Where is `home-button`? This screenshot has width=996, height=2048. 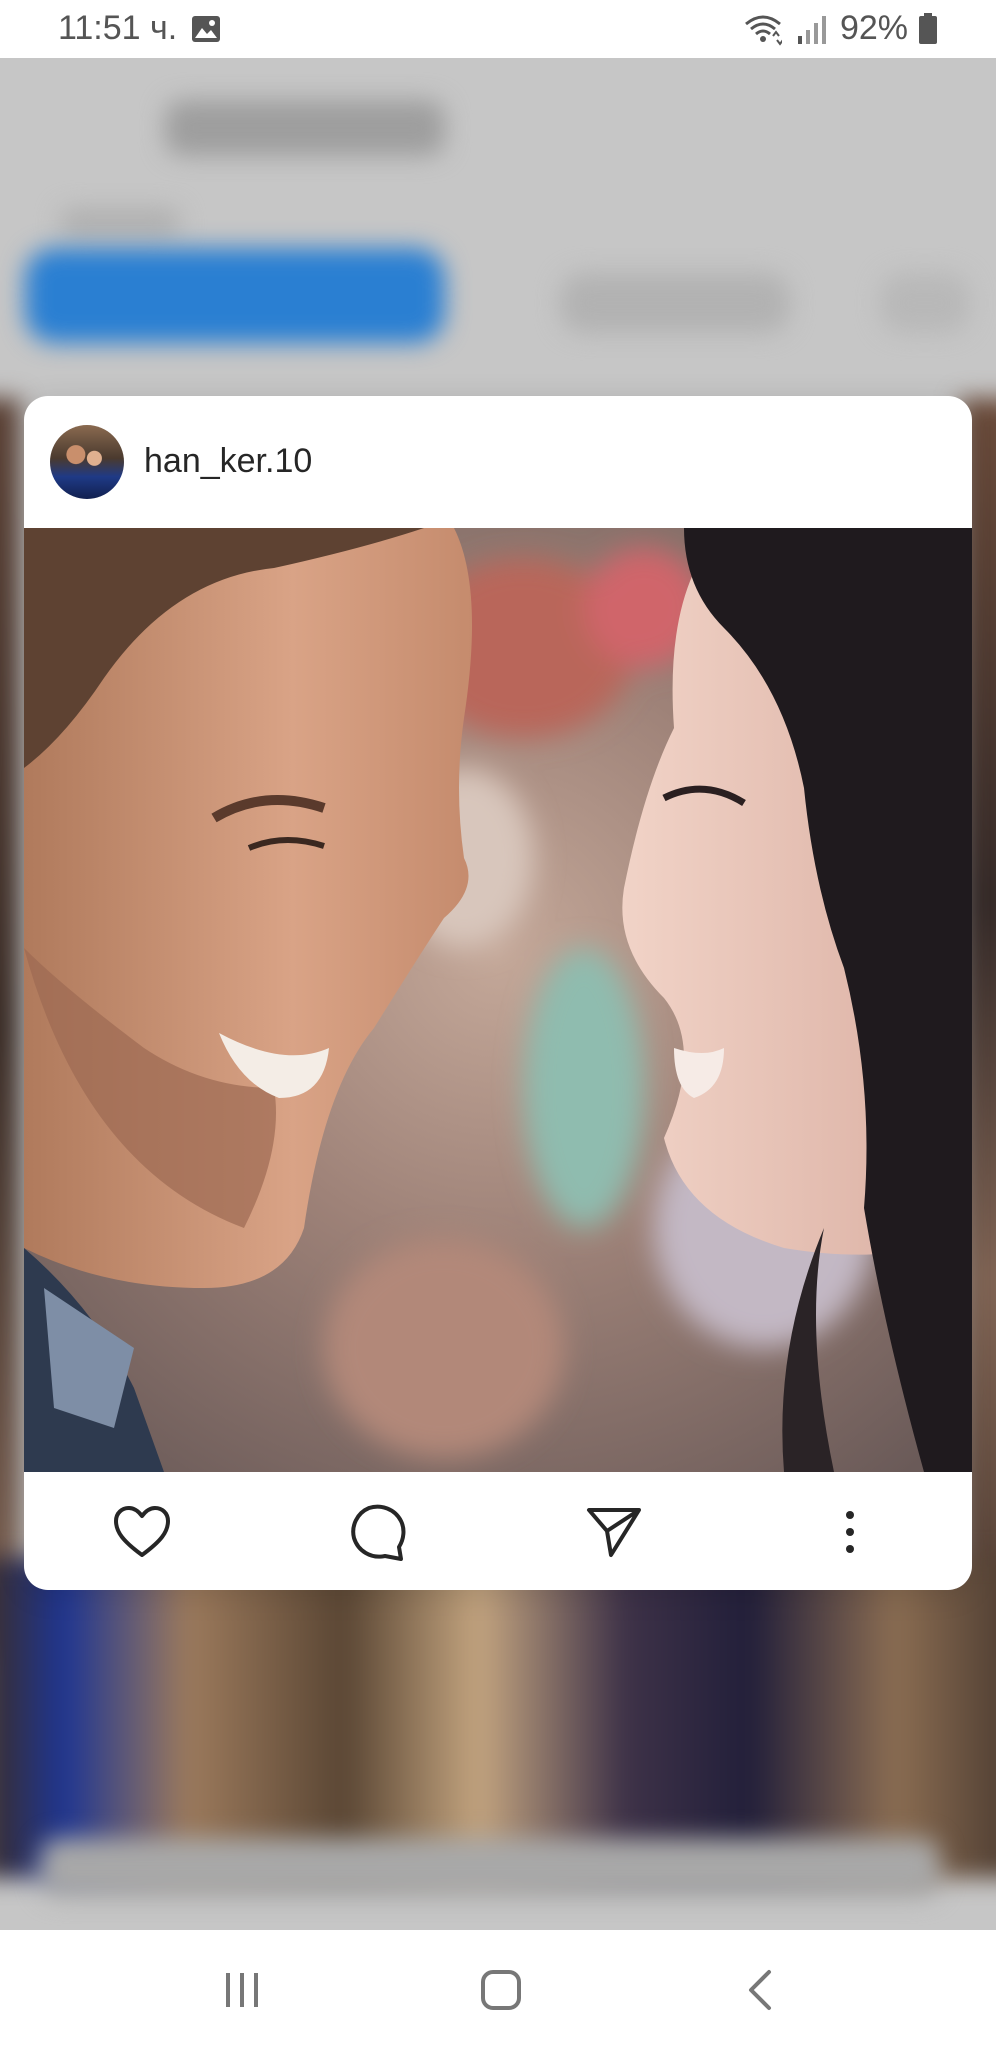
home-button is located at coordinates (501, 1990).